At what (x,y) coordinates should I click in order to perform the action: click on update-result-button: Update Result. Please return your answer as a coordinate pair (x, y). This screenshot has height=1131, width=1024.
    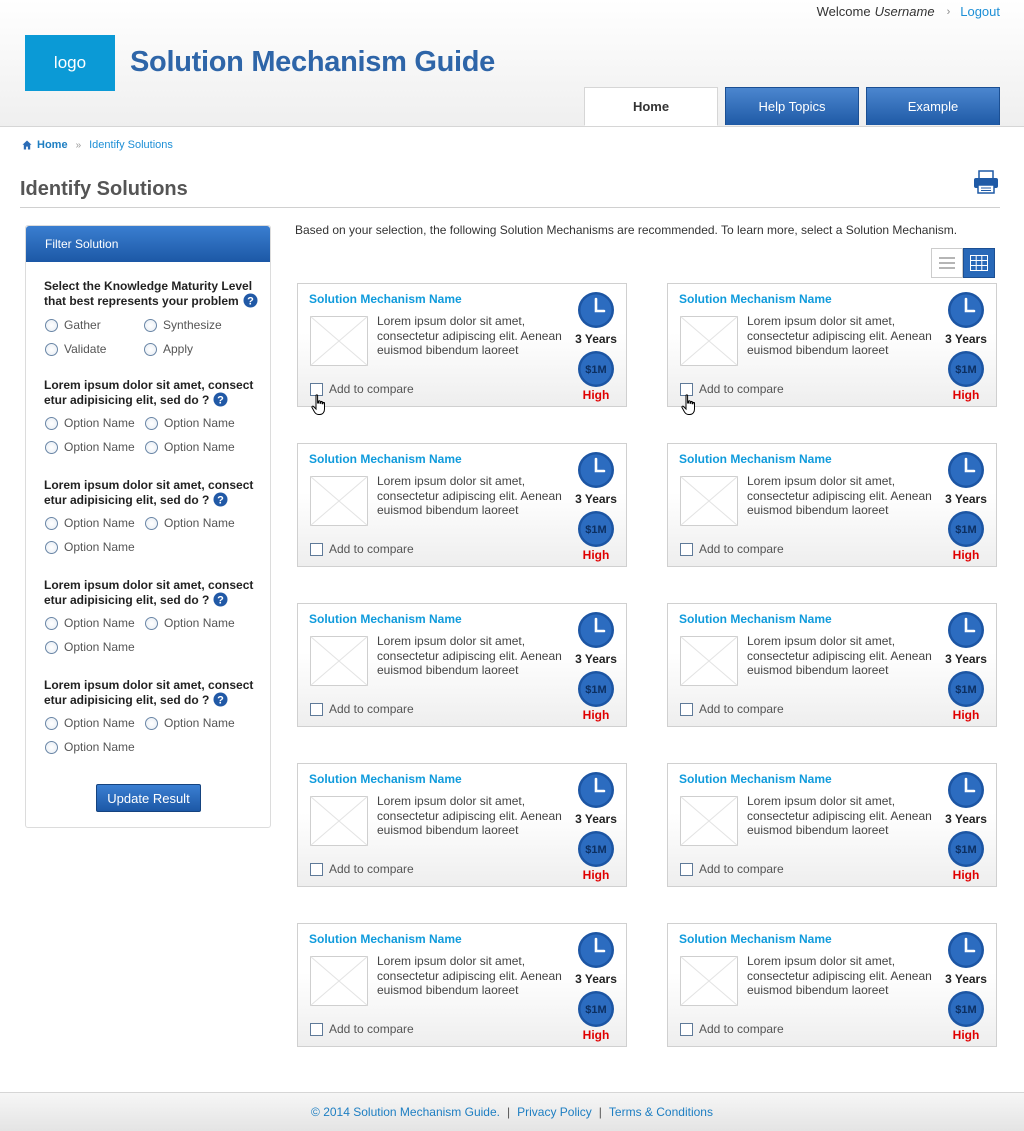
    Looking at the image, I should click on (148, 798).